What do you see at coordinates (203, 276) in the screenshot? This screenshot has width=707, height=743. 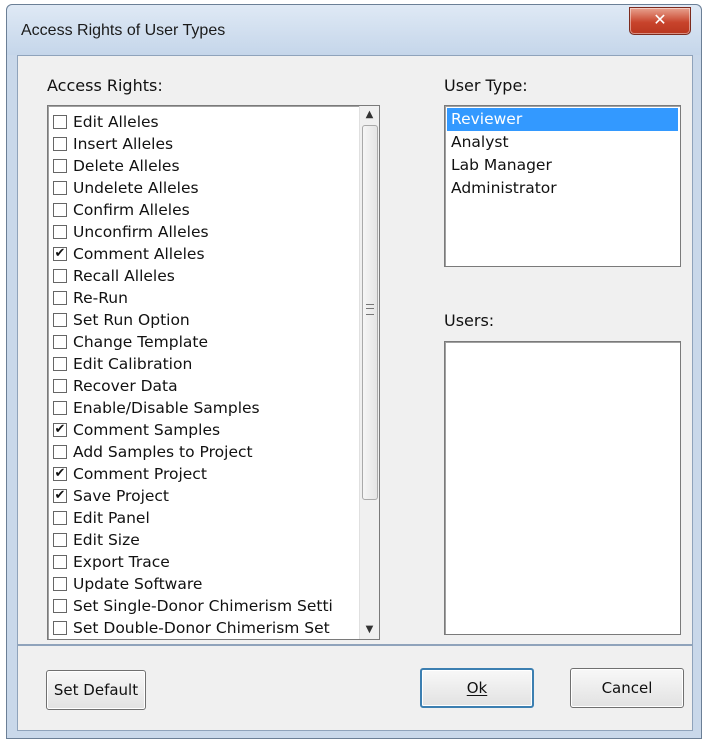 I see `access-right-row: Recall Alleles` at bounding box center [203, 276].